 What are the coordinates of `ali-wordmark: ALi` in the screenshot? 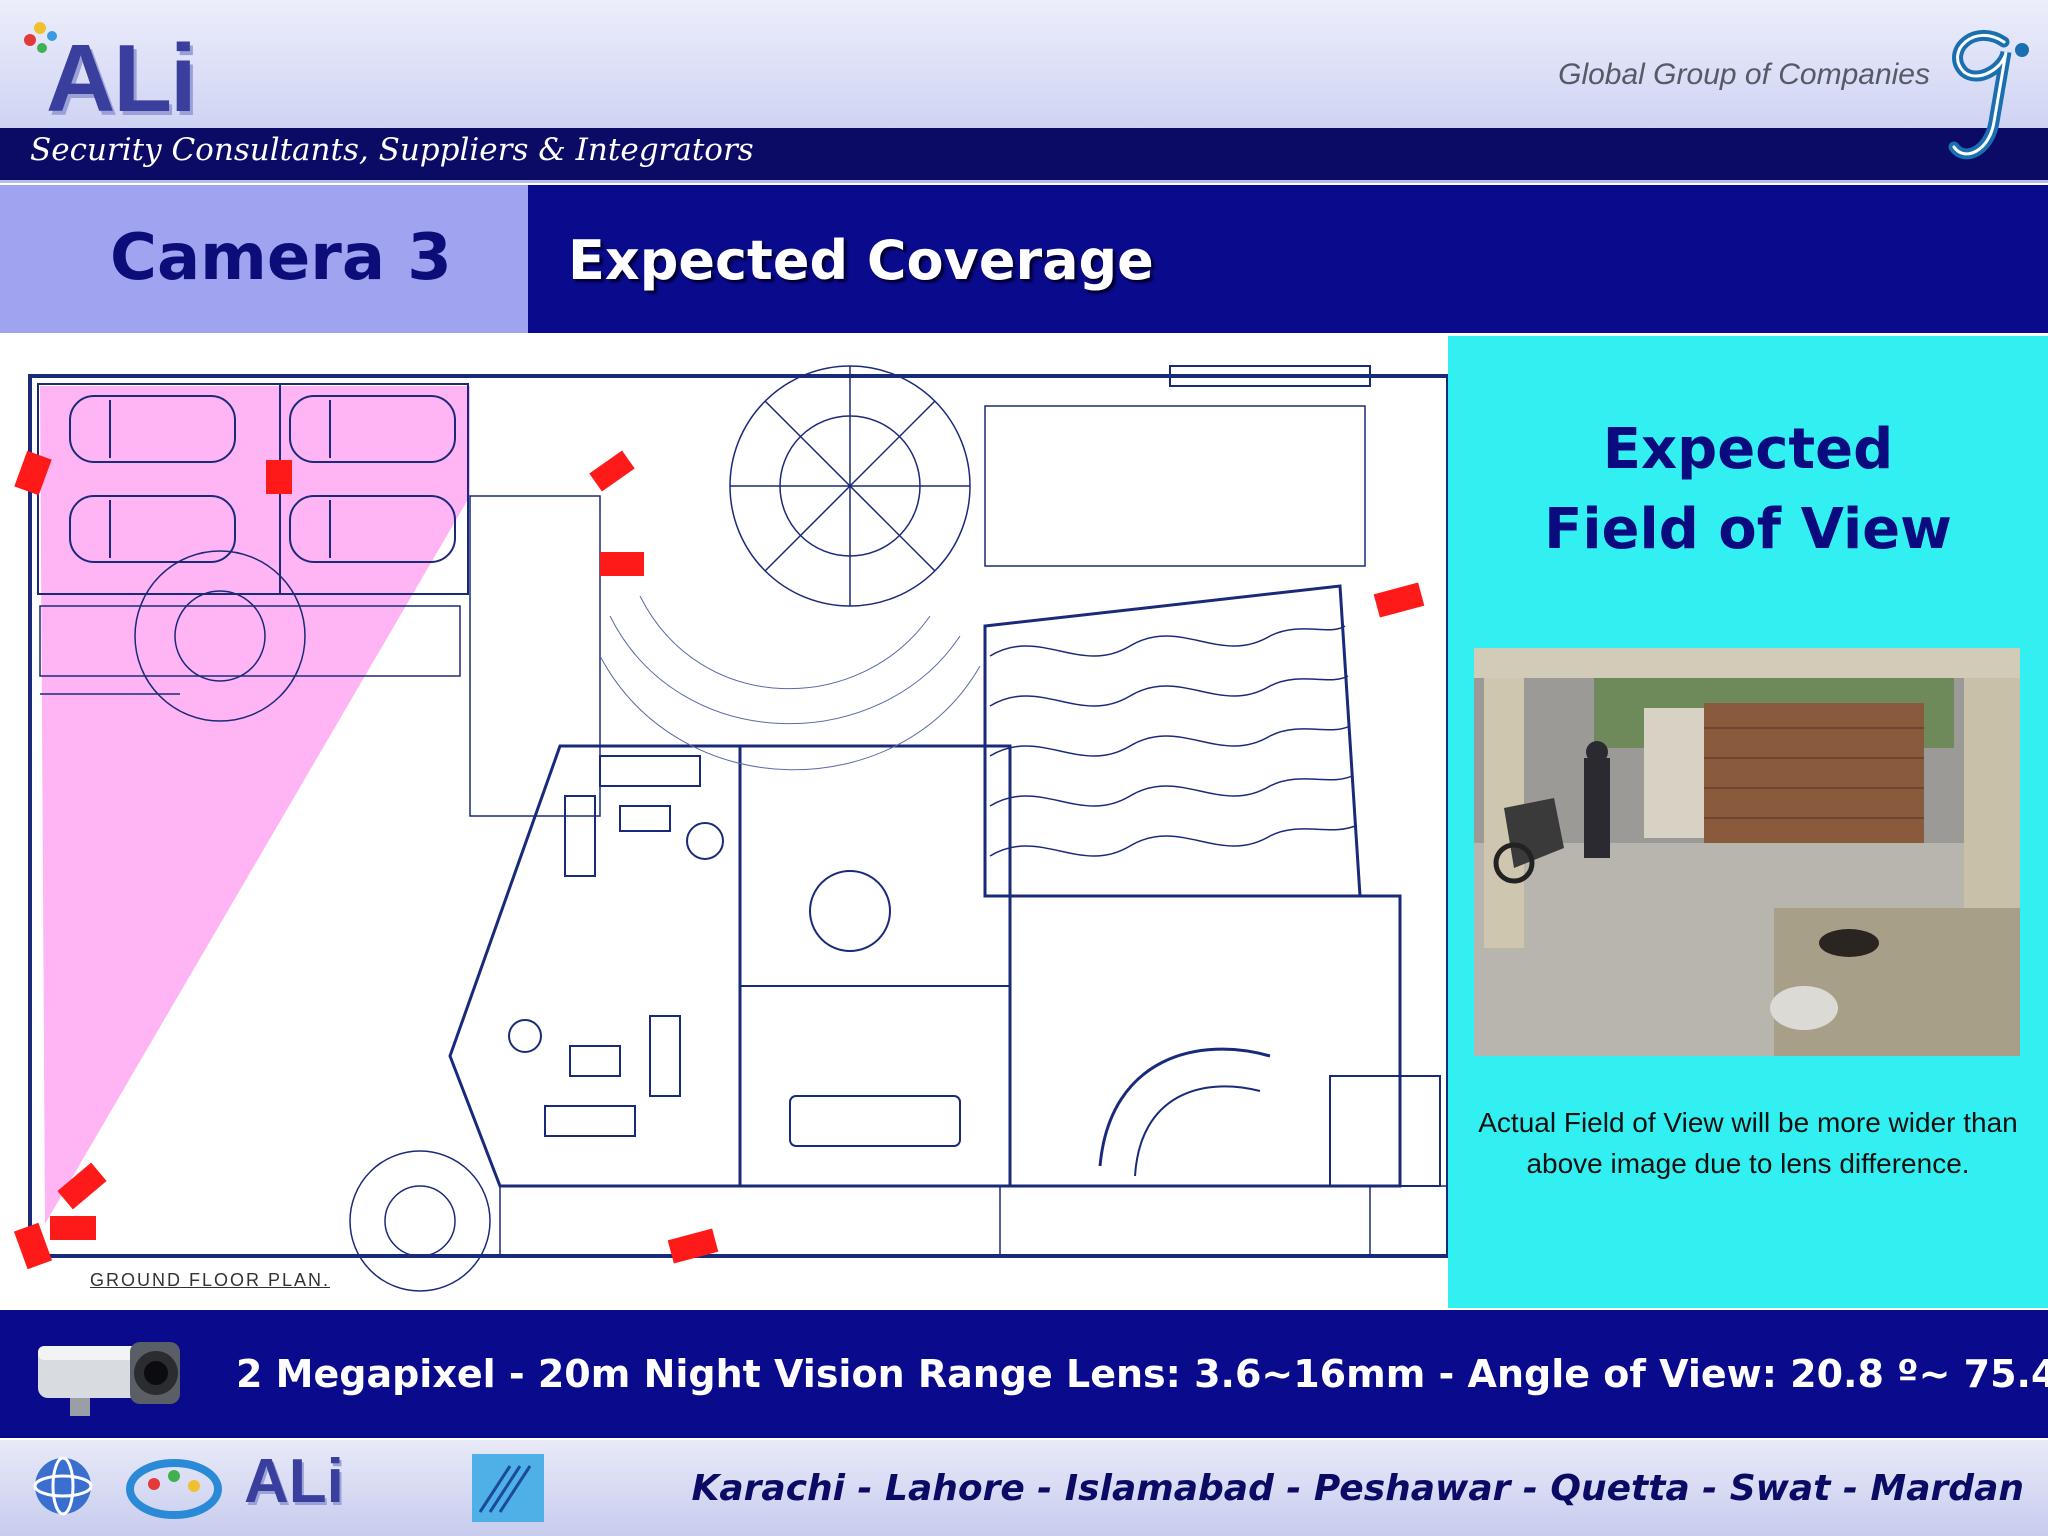 It's located at (121, 78).